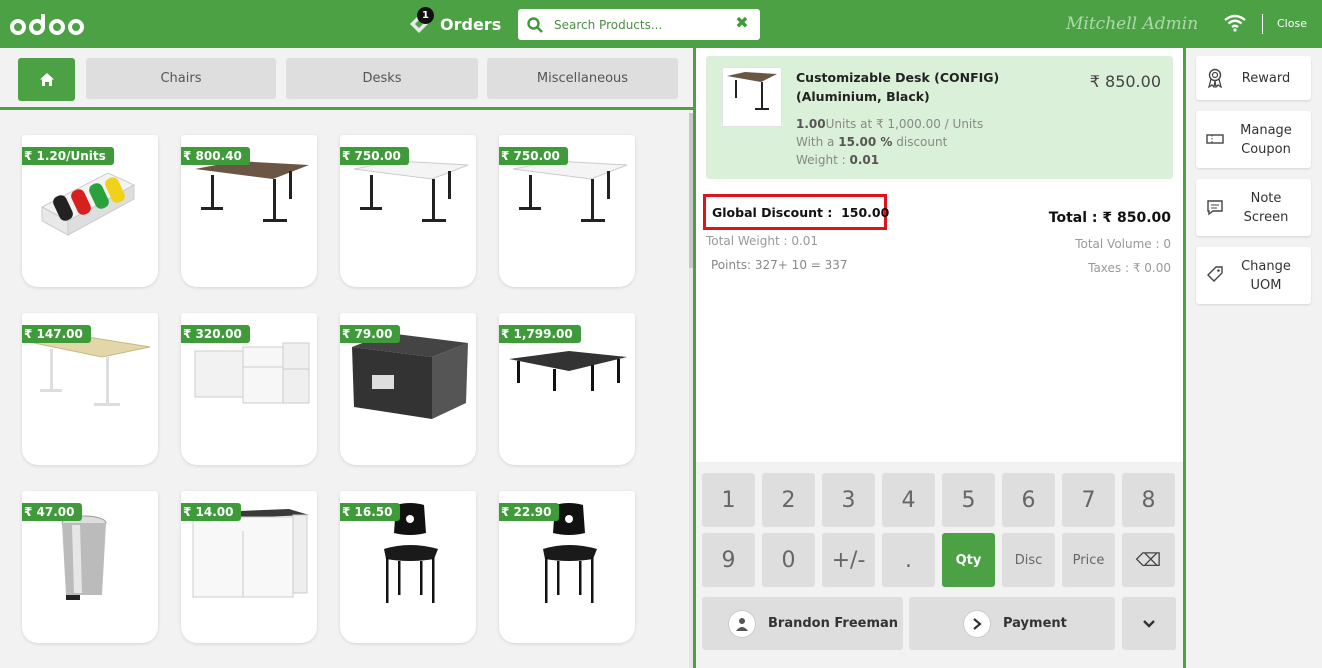 The height and width of the screenshot is (668, 1322). What do you see at coordinates (1148, 560) in the screenshot?
I see `backspace-icon: ⌫` at bounding box center [1148, 560].